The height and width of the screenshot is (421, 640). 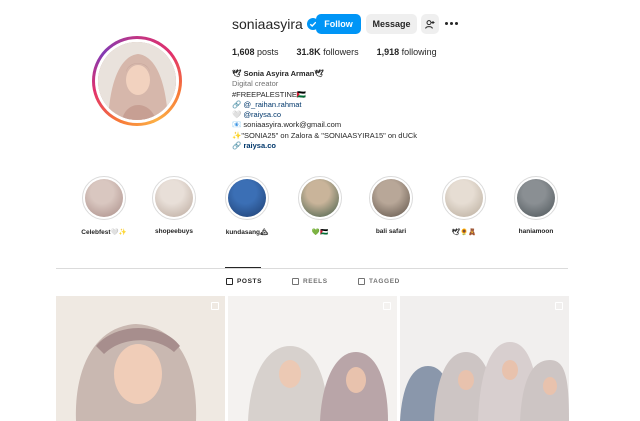 I want to click on bio-website: 🔗 raiysa.co, so click(x=324, y=146).